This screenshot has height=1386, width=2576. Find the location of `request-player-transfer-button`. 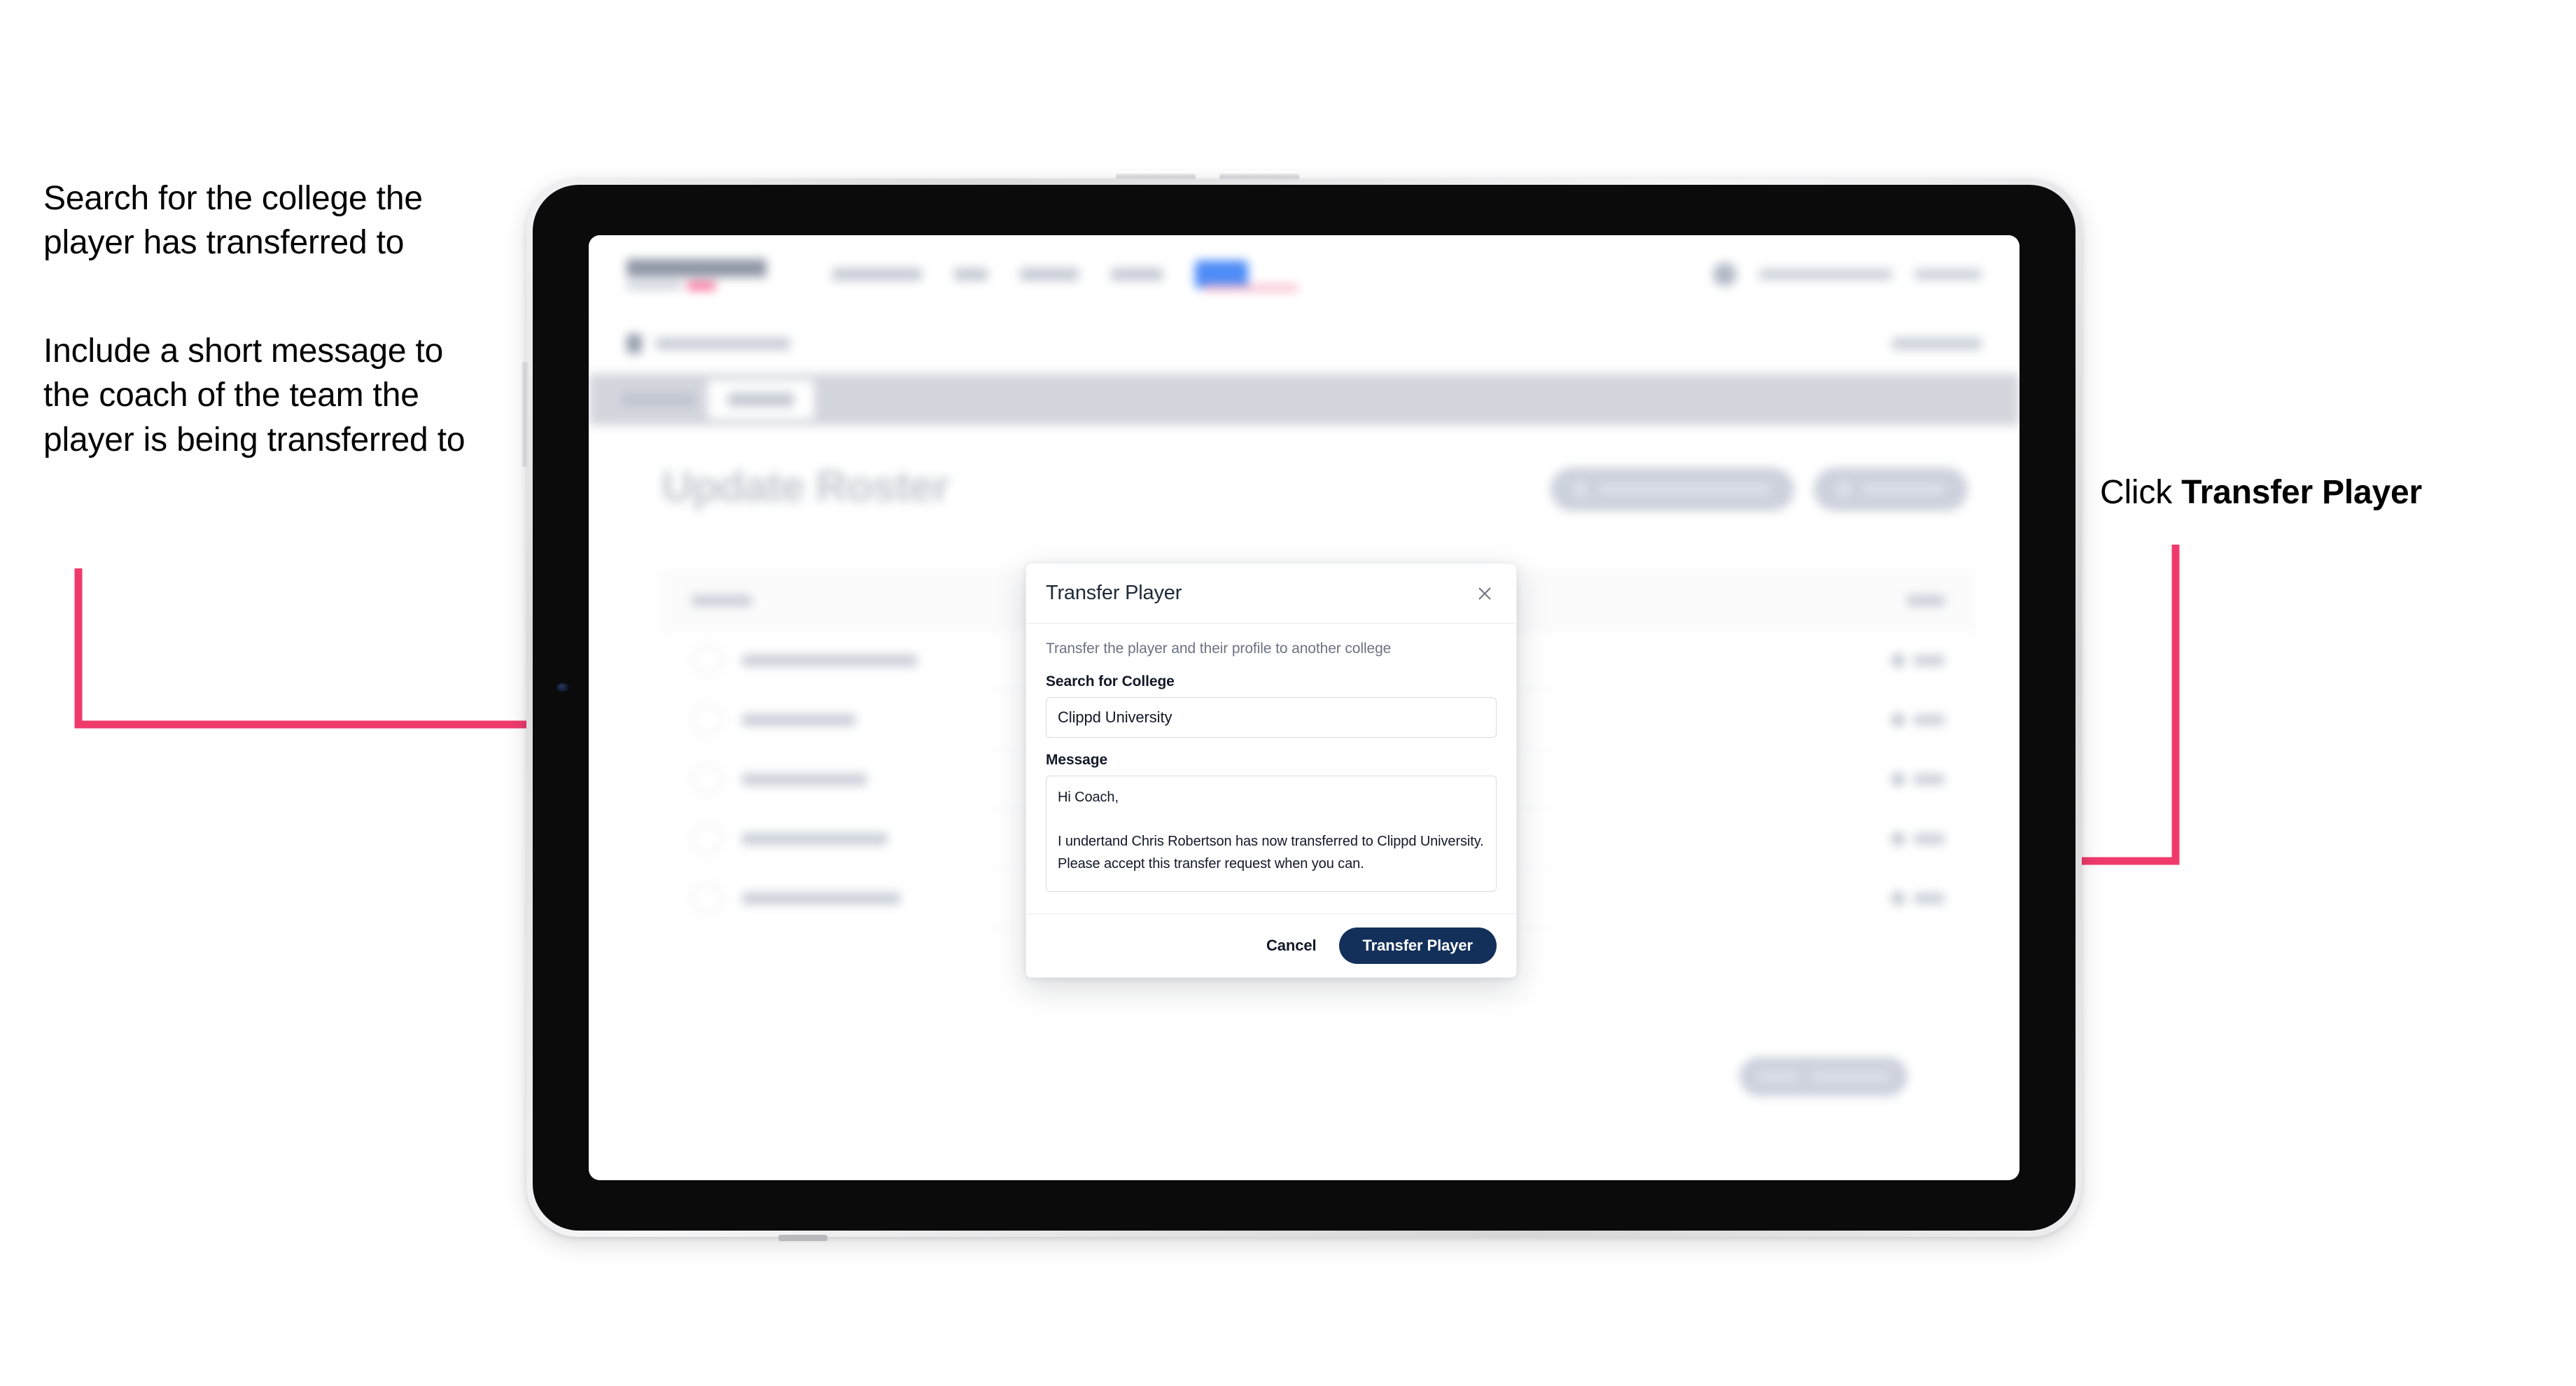

request-player-transfer-button is located at coordinates (1672, 489).